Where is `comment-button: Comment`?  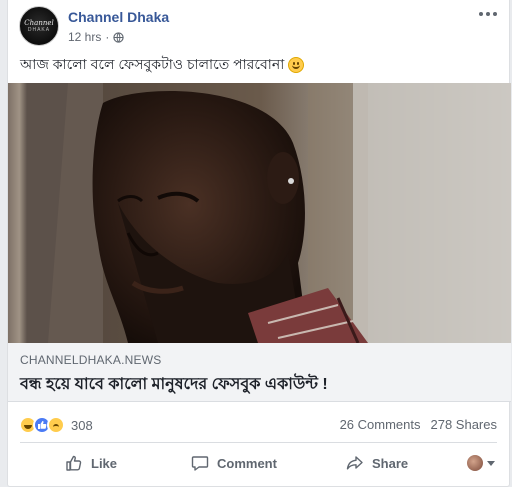
comment-button: Comment is located at coordinates (234, 463).